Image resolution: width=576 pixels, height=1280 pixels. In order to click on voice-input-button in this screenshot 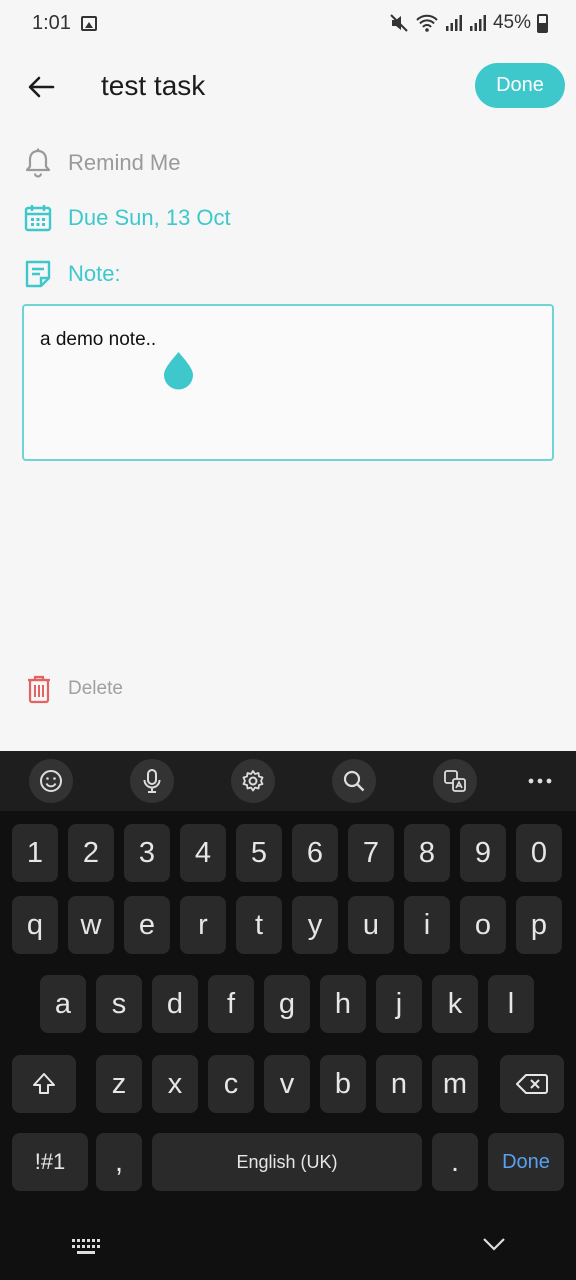, I will do `click(152, 781)`.